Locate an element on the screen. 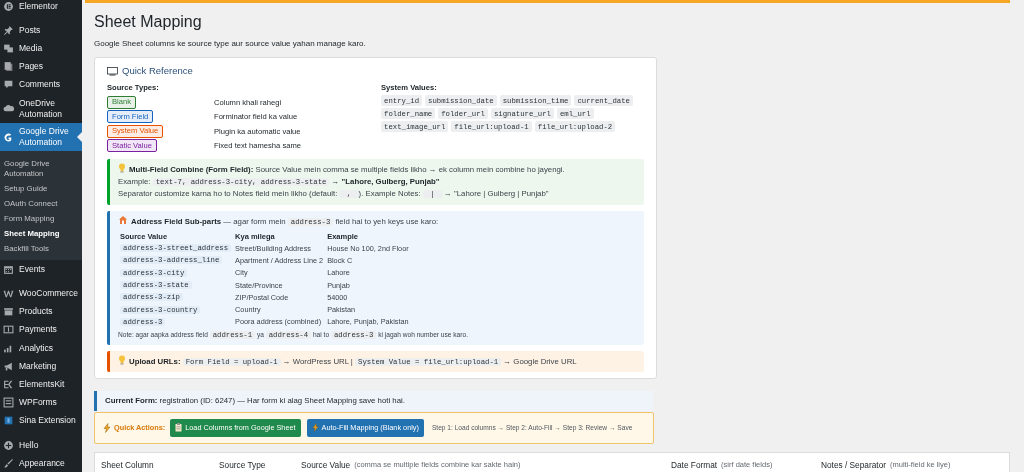  archive-icon is located at coordinates (8, 312).